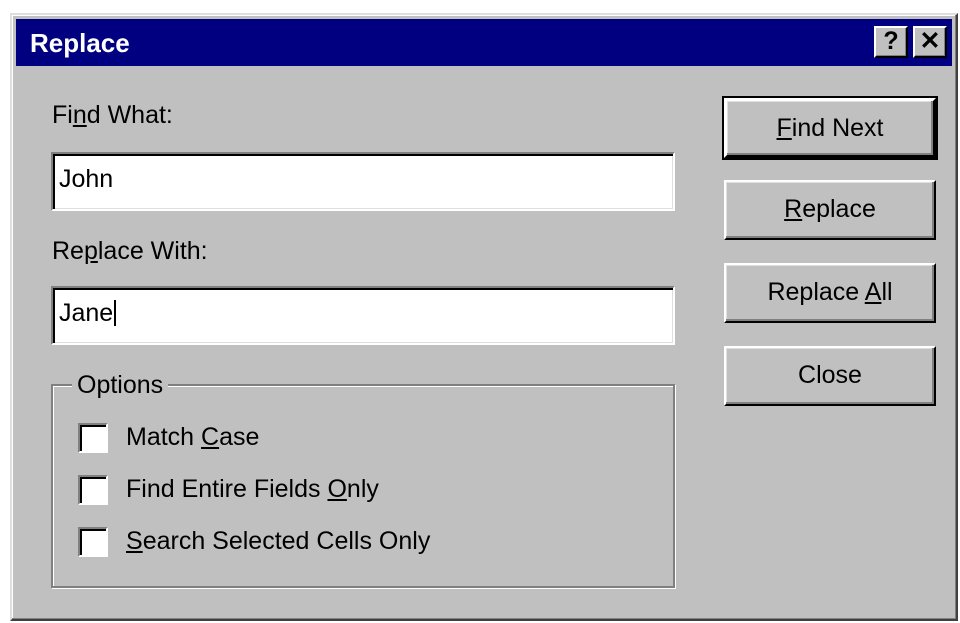  What do you see at coordinates (362, 489) in the screenshot?
I see `entire-fields-label-part: nly` at bounding box center [362, 489].